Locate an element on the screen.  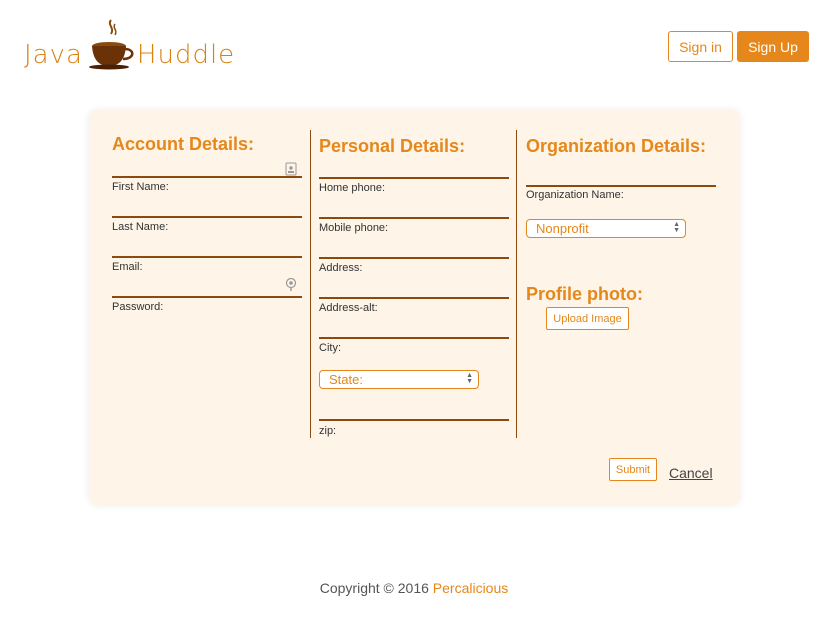
city-field: City: State: ▲ ▼ is located at coordinates (414, 380).